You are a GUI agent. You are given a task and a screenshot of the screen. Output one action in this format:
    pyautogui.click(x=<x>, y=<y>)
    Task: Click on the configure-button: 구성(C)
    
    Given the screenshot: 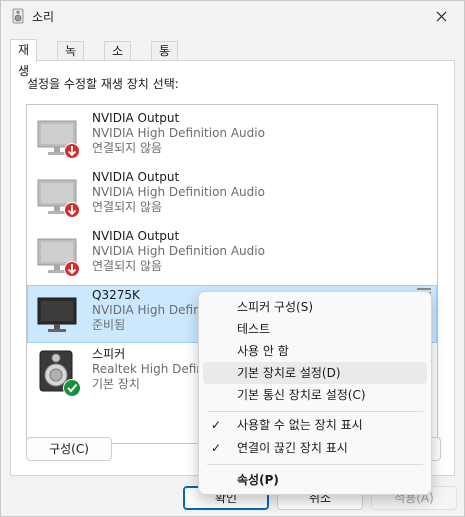 What is the action you would take?
    pyautogui.click(x=69, y=449)
    